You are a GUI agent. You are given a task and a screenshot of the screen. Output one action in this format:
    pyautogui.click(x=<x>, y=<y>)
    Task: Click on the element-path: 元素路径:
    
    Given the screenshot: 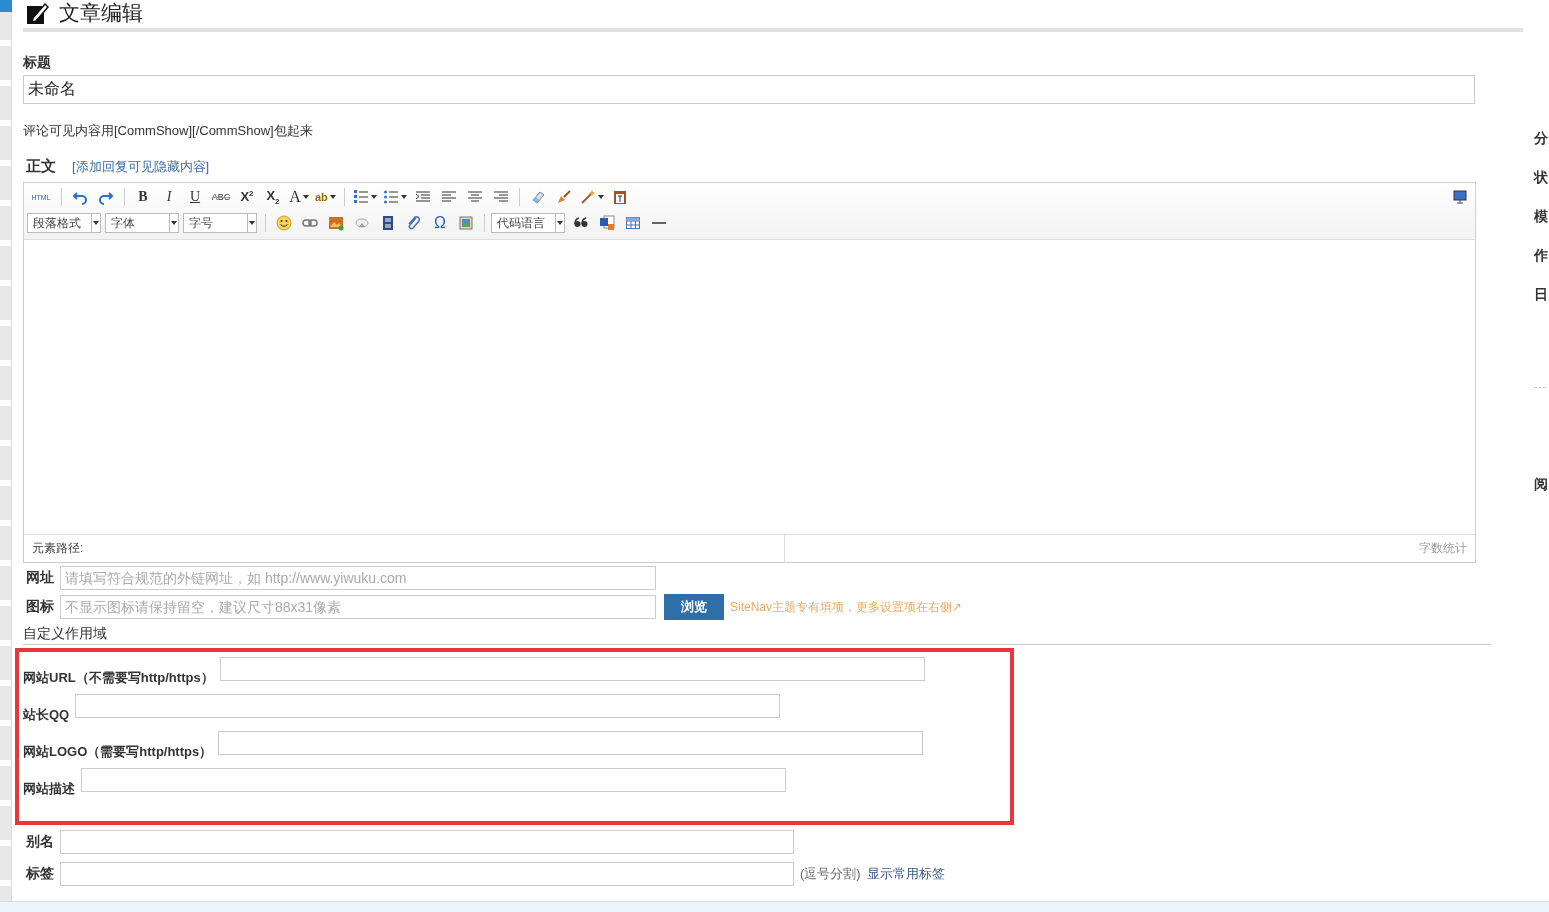 What is the action you would take?
    pyautogui.click(x=404, y=548)
    